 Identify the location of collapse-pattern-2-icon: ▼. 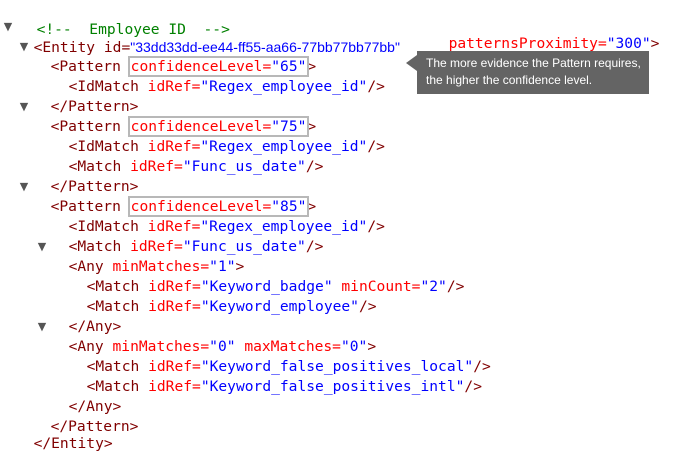
(24, 107).